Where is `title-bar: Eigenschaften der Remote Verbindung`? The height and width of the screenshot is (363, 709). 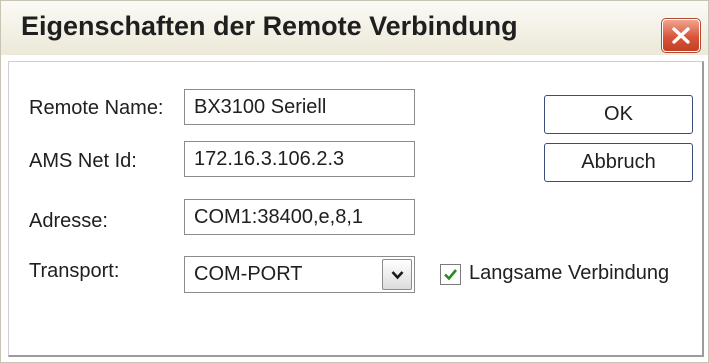 title-bar: Eigenschaften der Remote Verbindung is located at coordinates (354, 28).